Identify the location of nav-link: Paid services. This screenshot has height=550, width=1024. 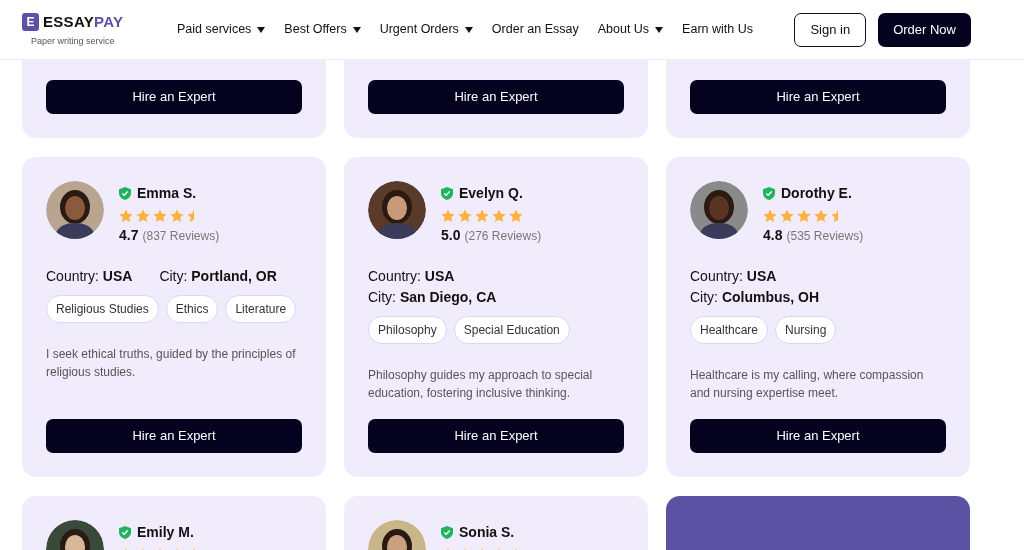
(221, 29).